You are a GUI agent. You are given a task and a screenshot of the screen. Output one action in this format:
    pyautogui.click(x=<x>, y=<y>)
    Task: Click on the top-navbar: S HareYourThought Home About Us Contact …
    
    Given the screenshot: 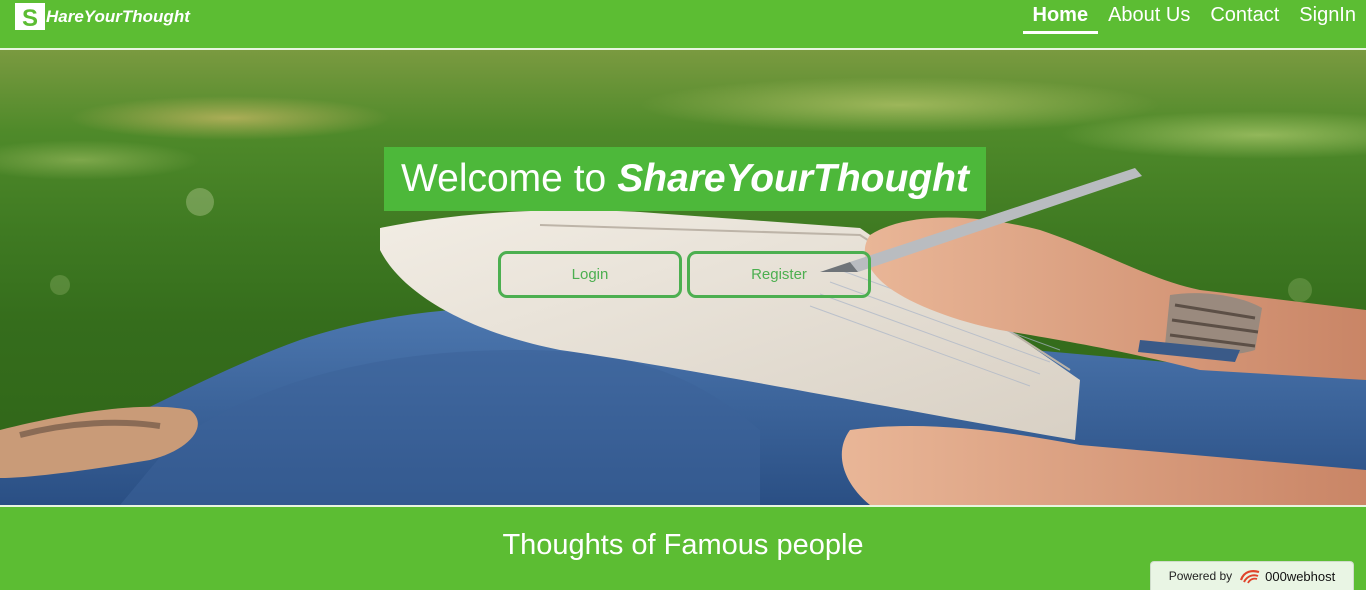 What is the action you would take?
    pyautogui.click(x=683, y=25)
    